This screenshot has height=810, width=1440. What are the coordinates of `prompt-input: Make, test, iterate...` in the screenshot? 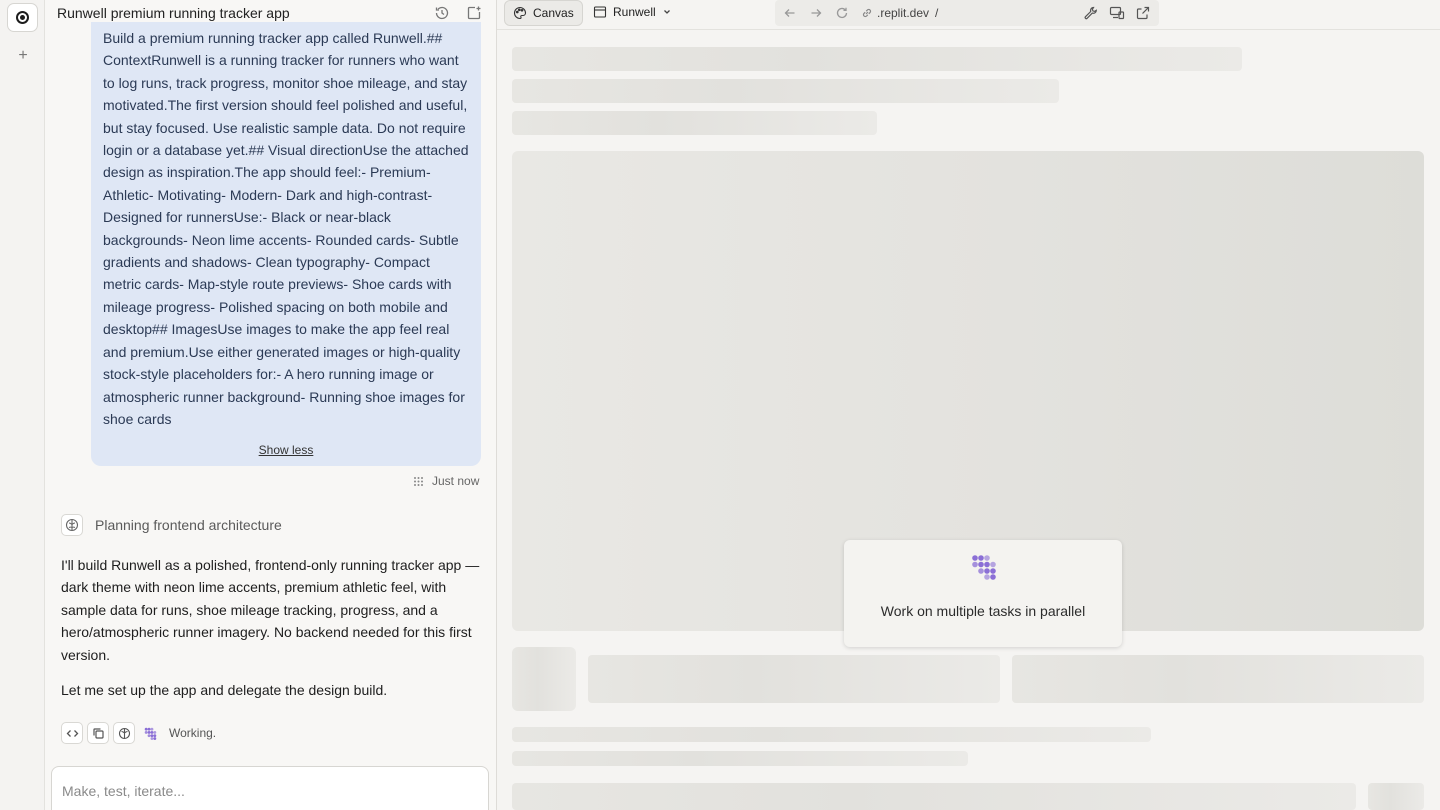 It's located at (270, 788).